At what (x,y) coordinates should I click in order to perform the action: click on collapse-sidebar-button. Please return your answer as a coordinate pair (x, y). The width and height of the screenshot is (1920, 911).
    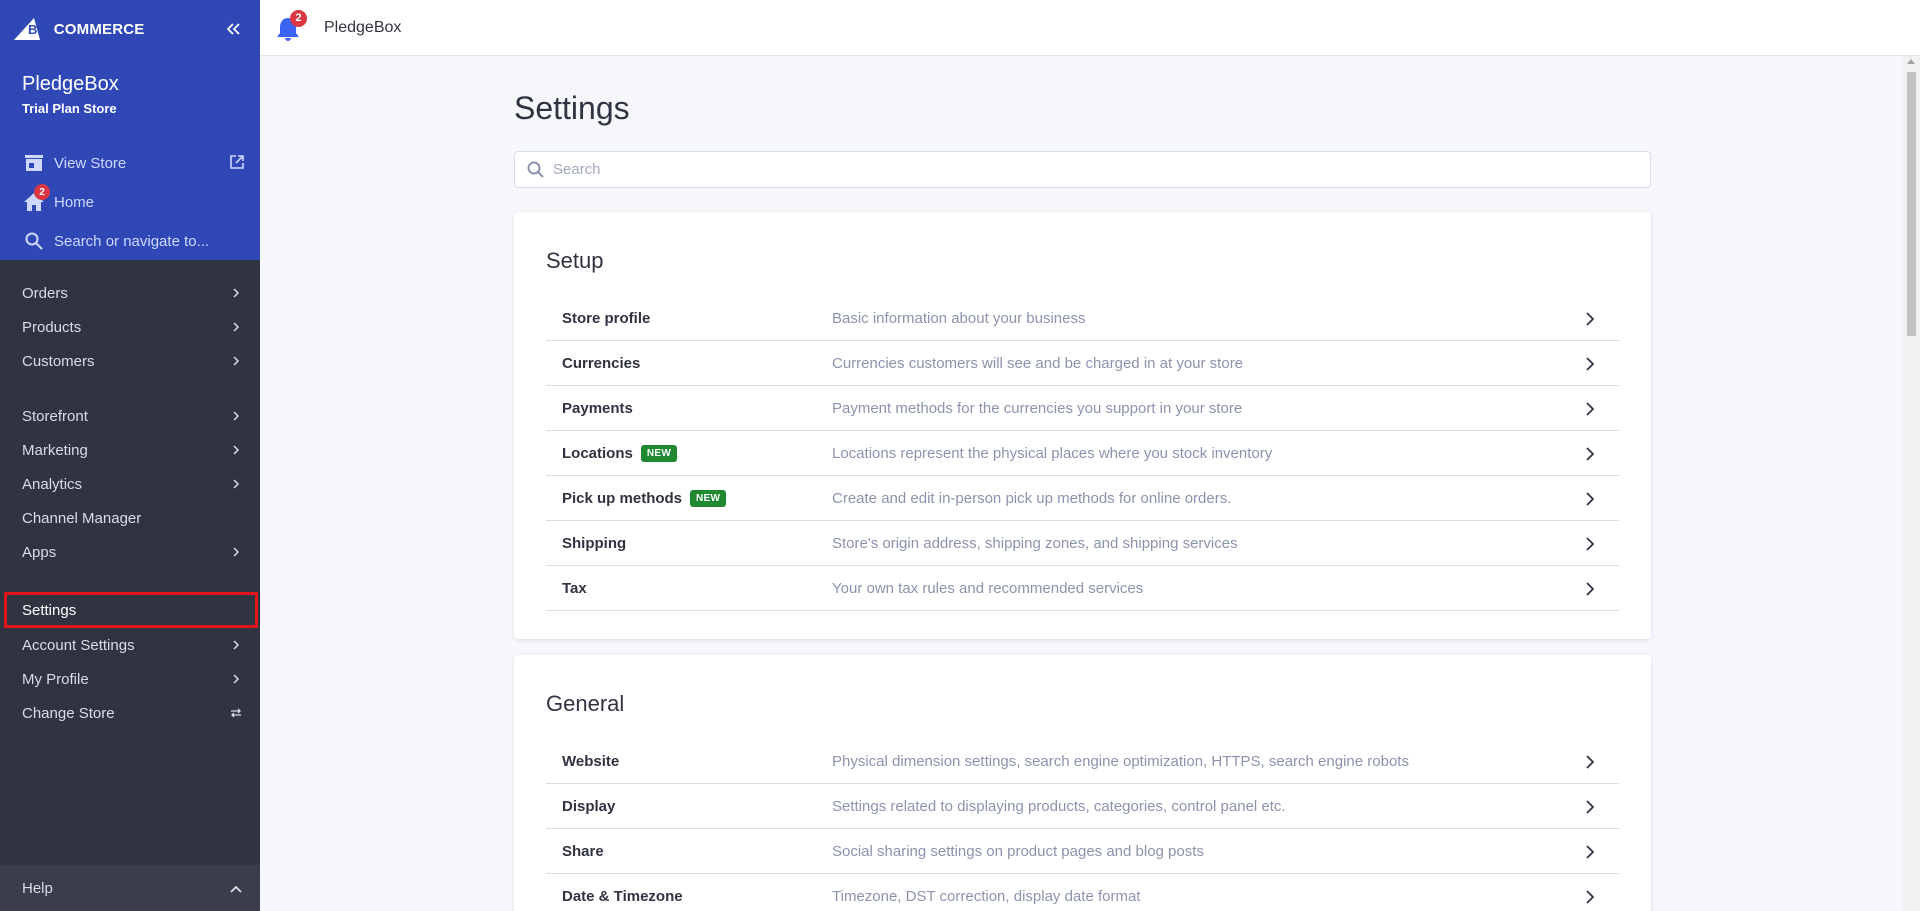
    Looking at the image, I should click on (235, 31).